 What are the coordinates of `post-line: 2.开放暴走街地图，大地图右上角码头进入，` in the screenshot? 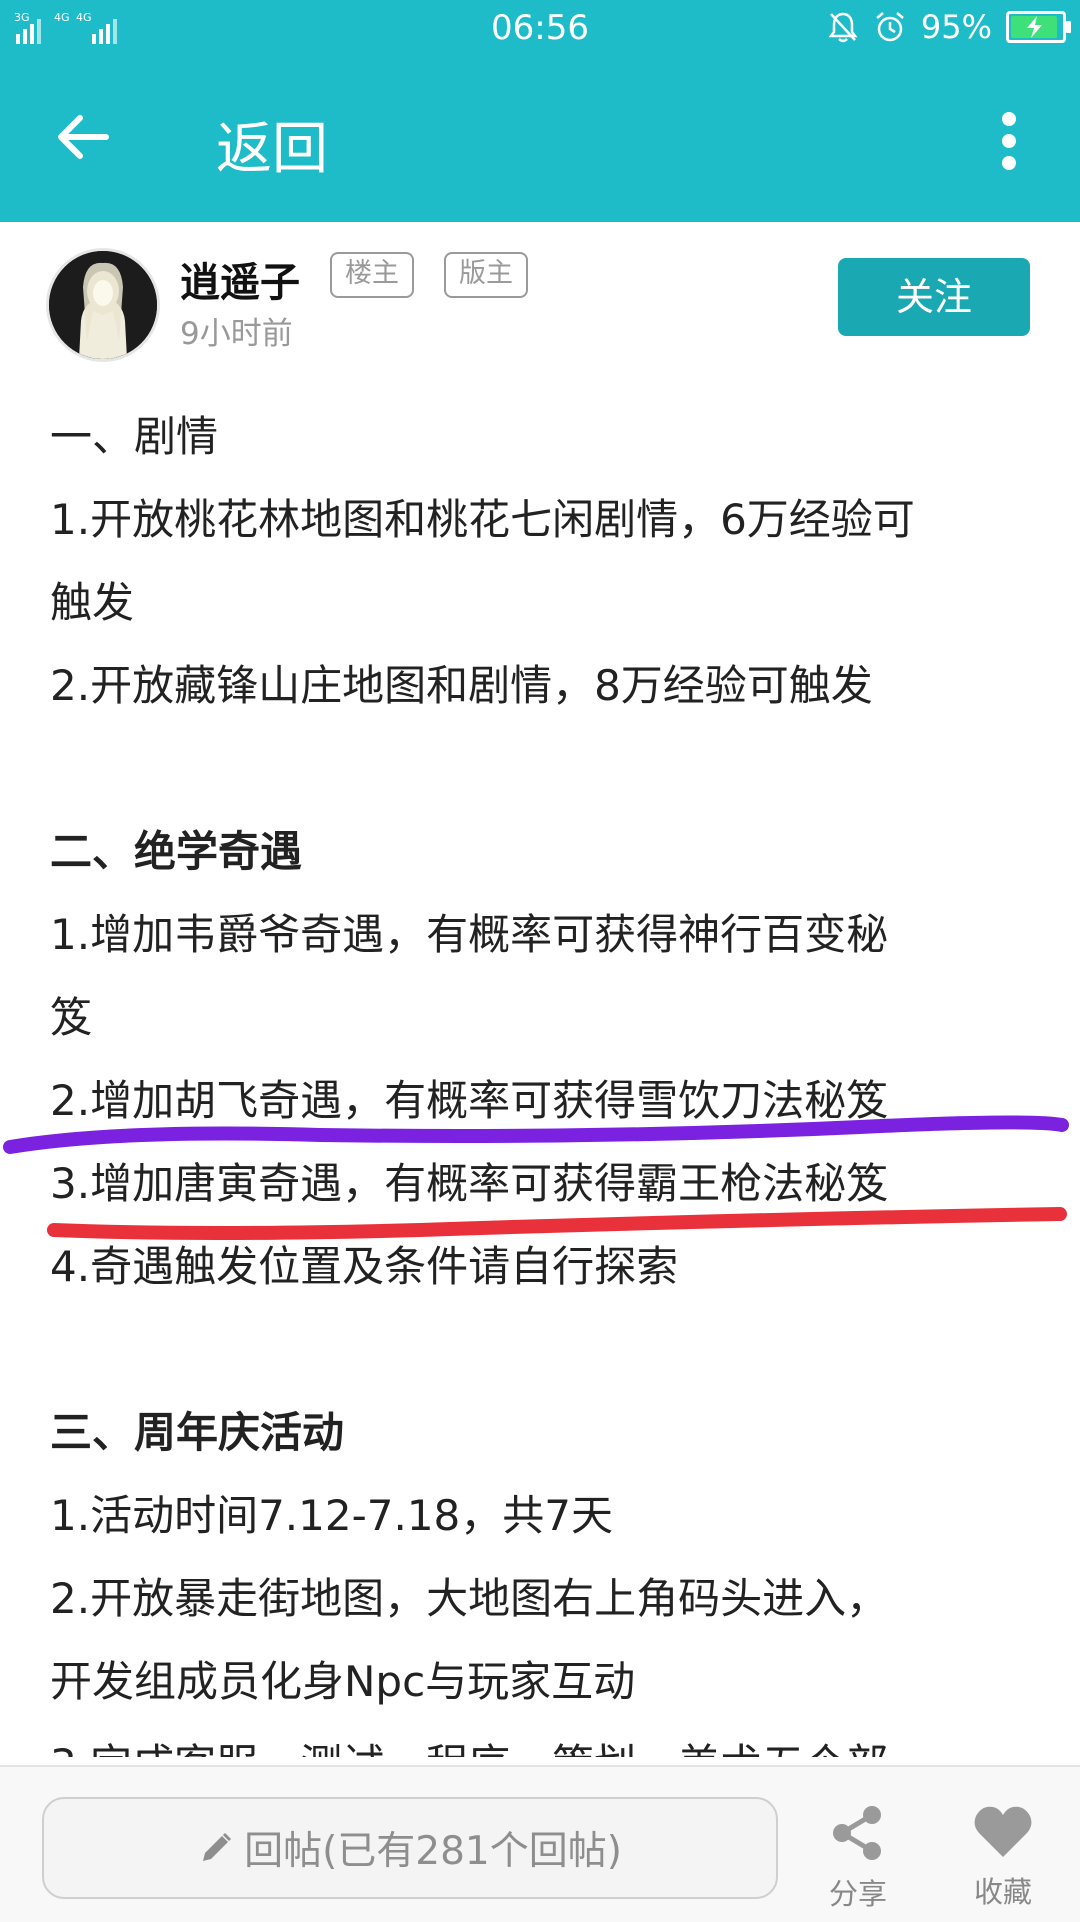 It's located at (469, 1598).